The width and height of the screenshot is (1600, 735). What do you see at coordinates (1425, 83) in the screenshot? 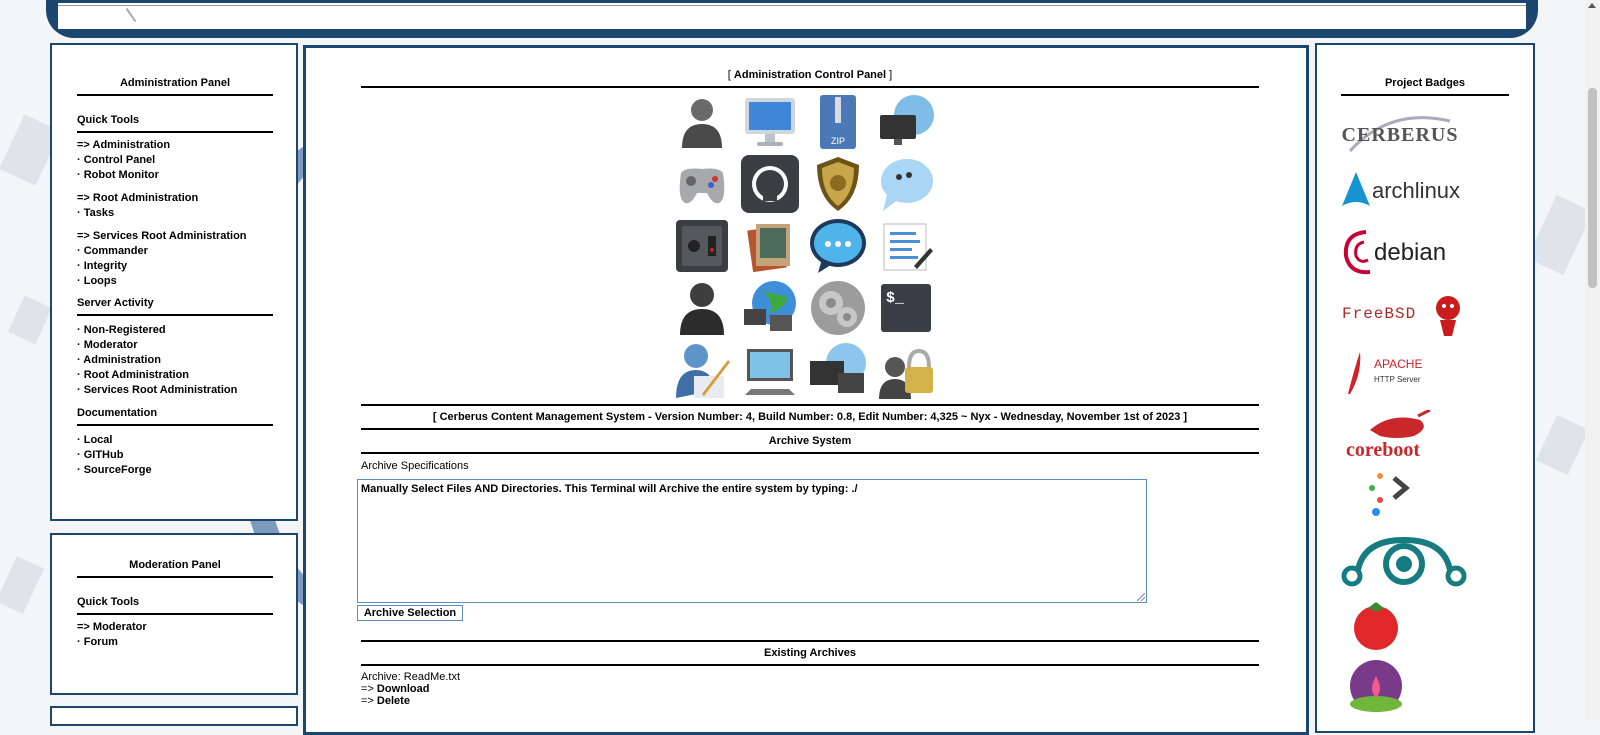
I see `project-badges-title: Project Badges` at bounding box center [1425, 83].